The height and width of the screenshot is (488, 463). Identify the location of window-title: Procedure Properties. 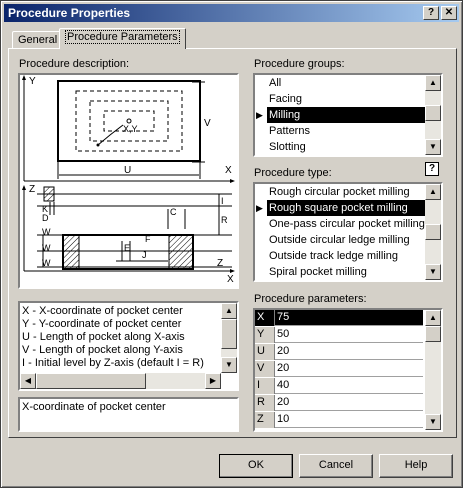
(69, 13).